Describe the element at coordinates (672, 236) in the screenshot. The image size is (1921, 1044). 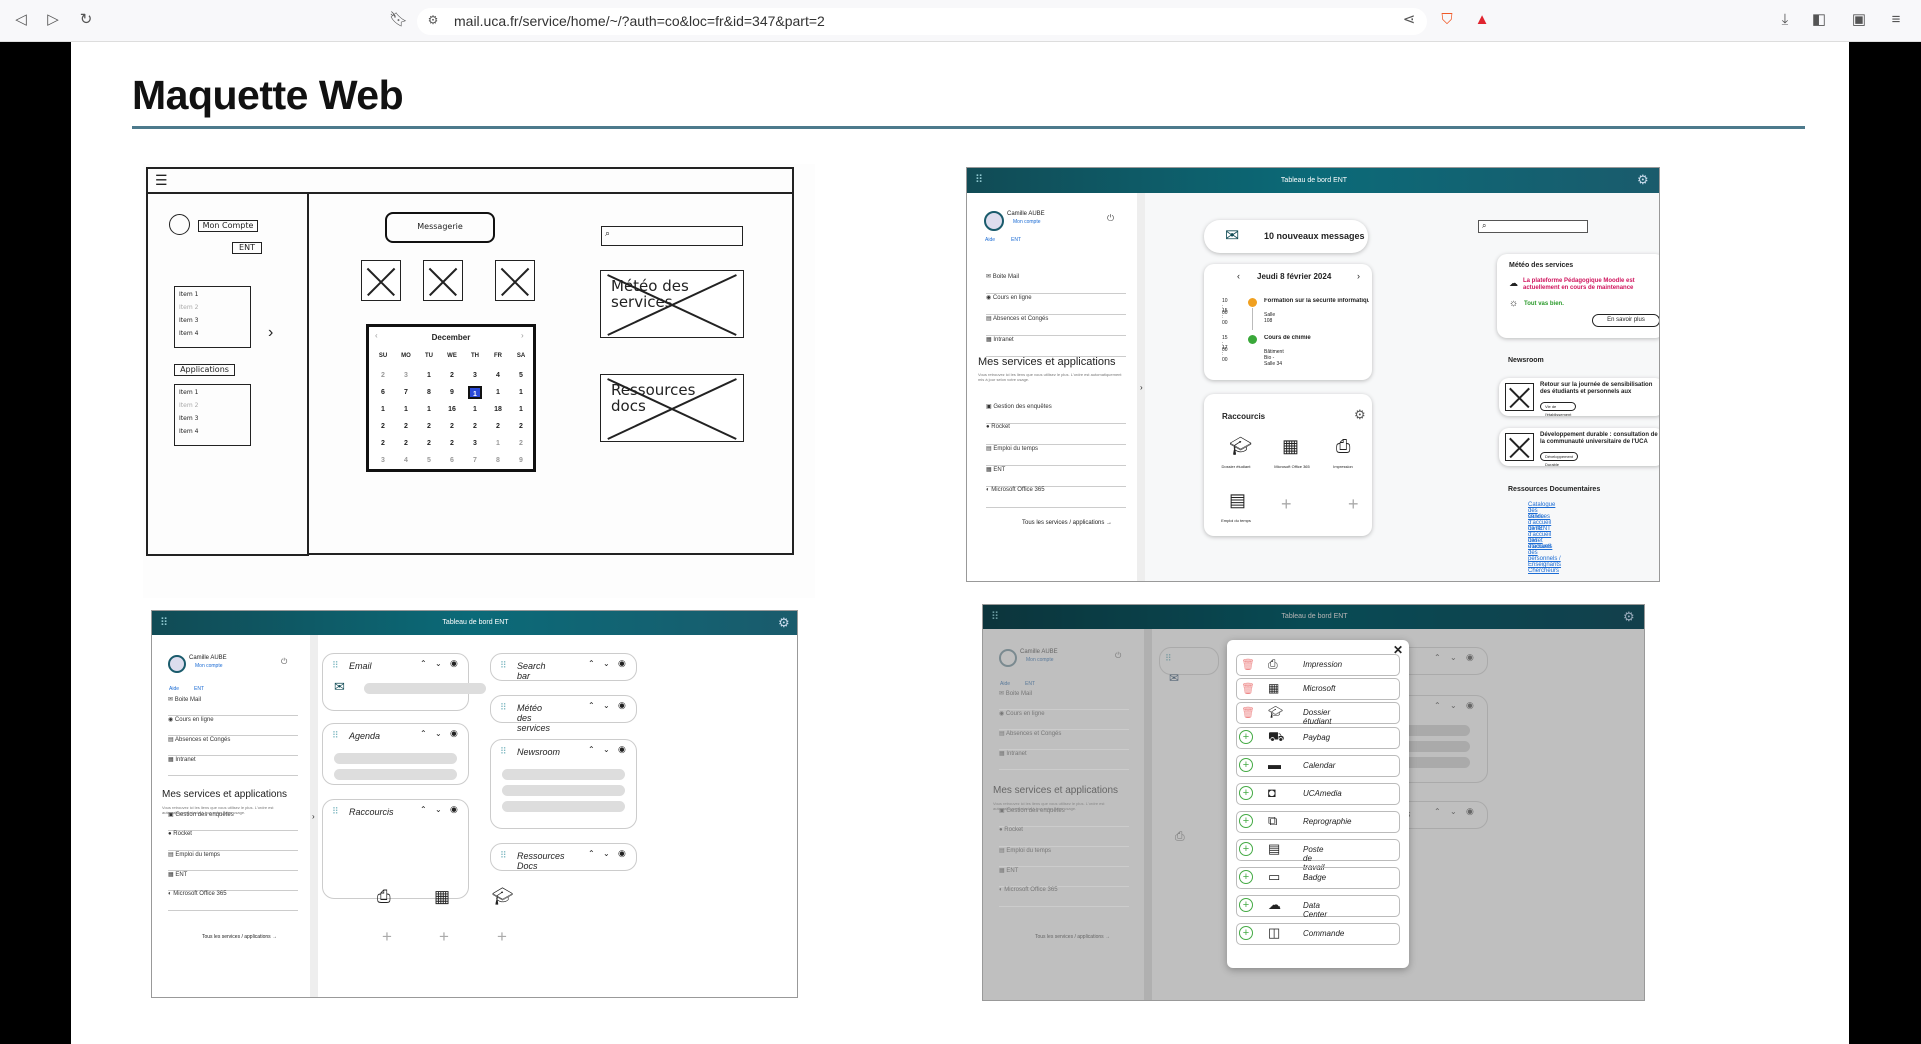
I see `sketch-search-input` at that location.